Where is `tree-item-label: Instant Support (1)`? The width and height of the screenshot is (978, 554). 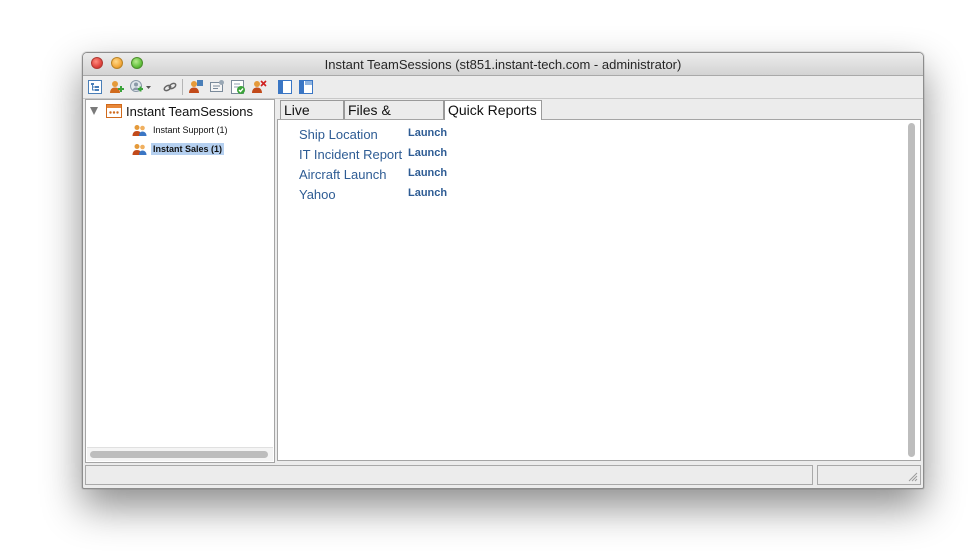
tree-item-label: Instant Support (1) is located at coordinates (190, 130).